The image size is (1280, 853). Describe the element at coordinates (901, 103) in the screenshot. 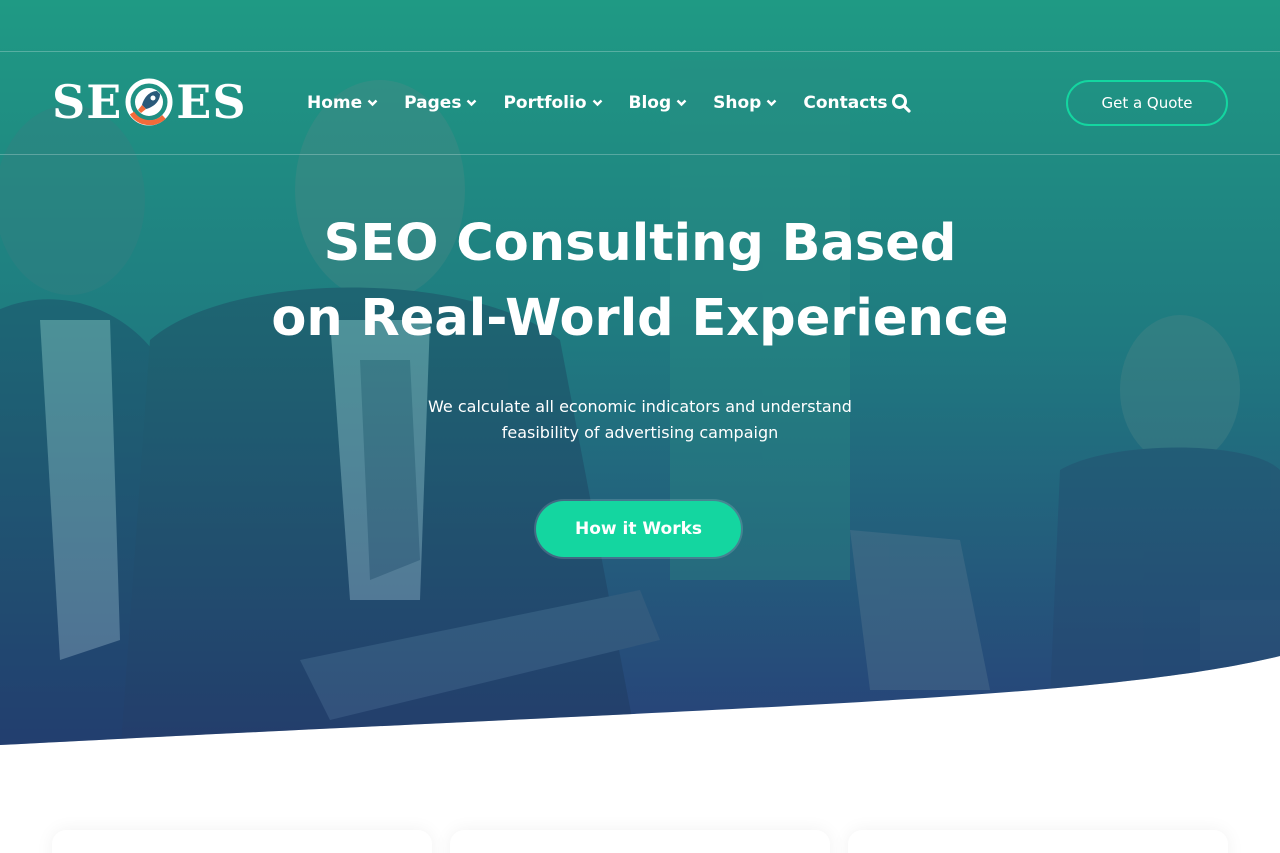

I see `search-icon` at that location.